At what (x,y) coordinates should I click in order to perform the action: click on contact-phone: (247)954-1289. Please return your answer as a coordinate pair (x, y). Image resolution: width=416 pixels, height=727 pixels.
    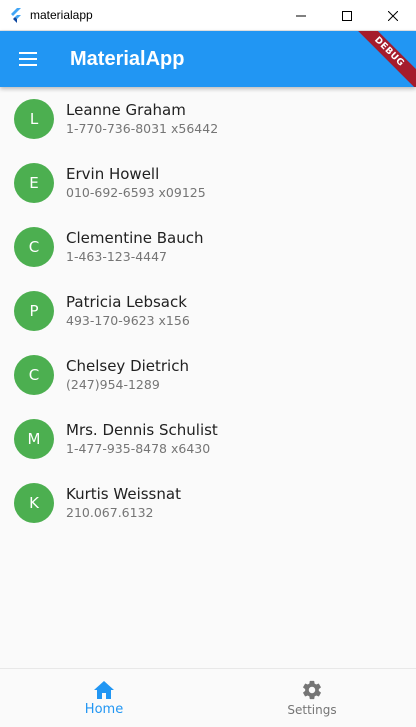
    Looking at the image, I should click on (113, 384).